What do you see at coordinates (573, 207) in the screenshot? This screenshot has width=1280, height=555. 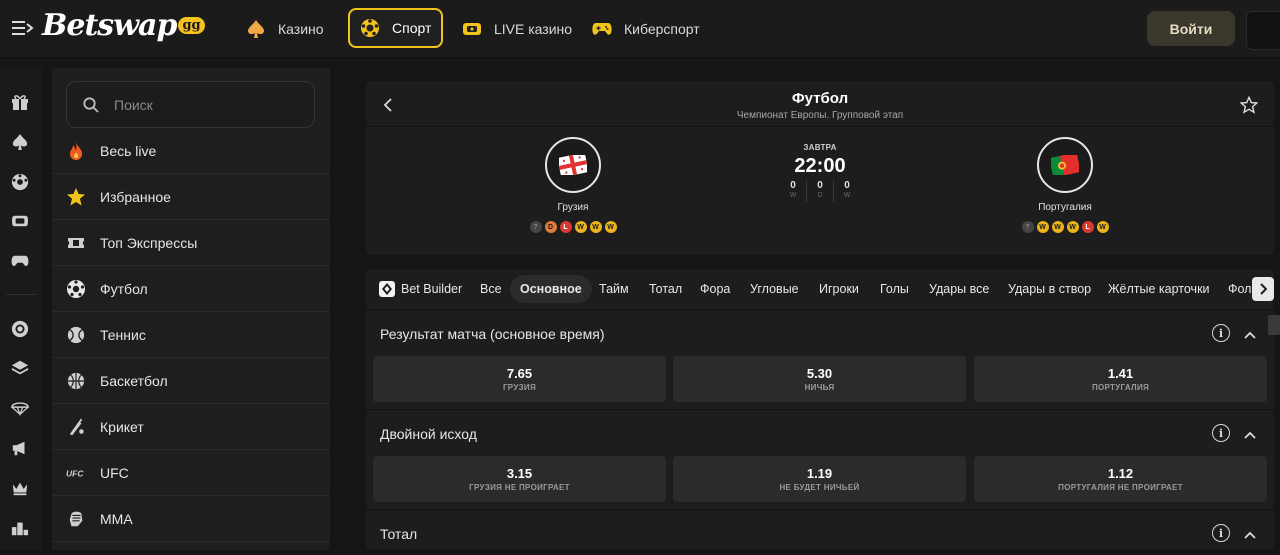 I see `home-team-name: Грузия` at bounding box center [573, 207].